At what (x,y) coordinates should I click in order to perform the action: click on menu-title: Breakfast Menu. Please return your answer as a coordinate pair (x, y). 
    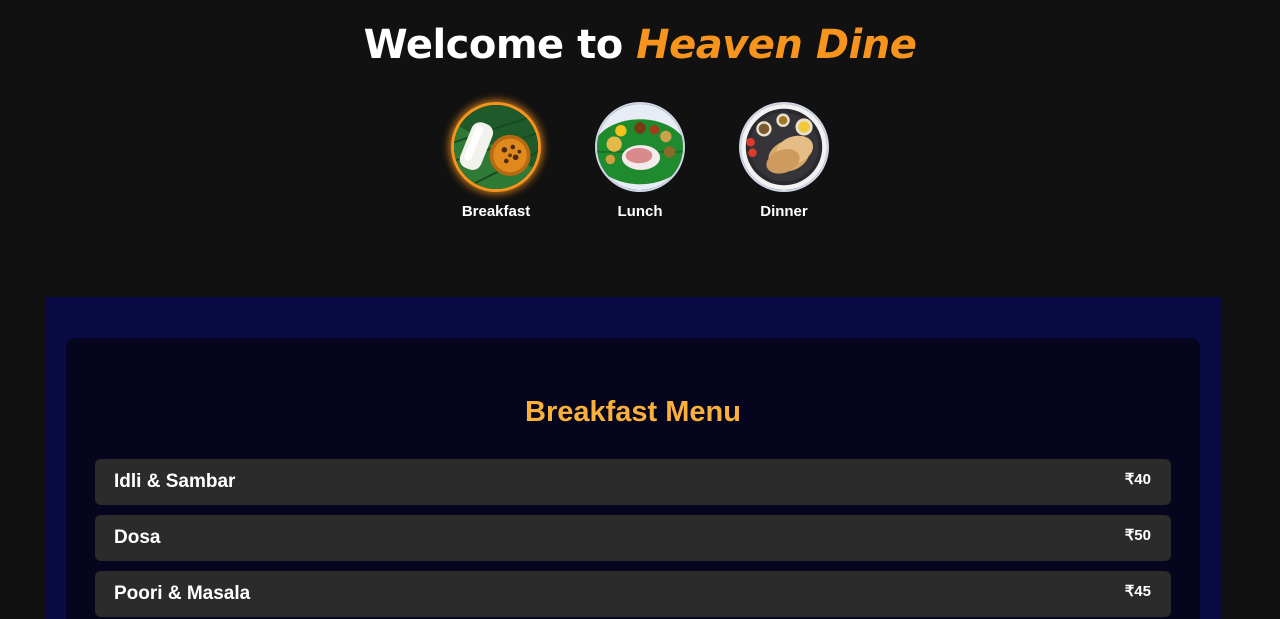
    Looking at the image, I should click on (633, 412).